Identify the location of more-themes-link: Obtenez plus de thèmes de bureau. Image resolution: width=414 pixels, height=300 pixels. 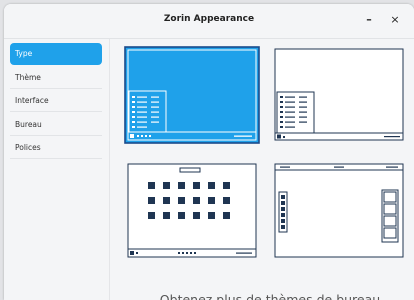
(267, 296).